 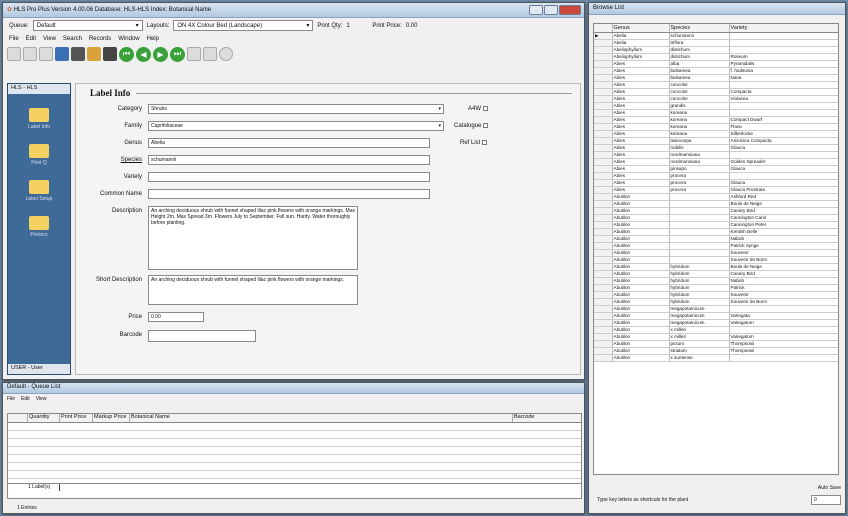 What do you see at coordinates (783, 28) in the screenshot?
I see `col-variety: Variety` at bounding box center [783, 28].